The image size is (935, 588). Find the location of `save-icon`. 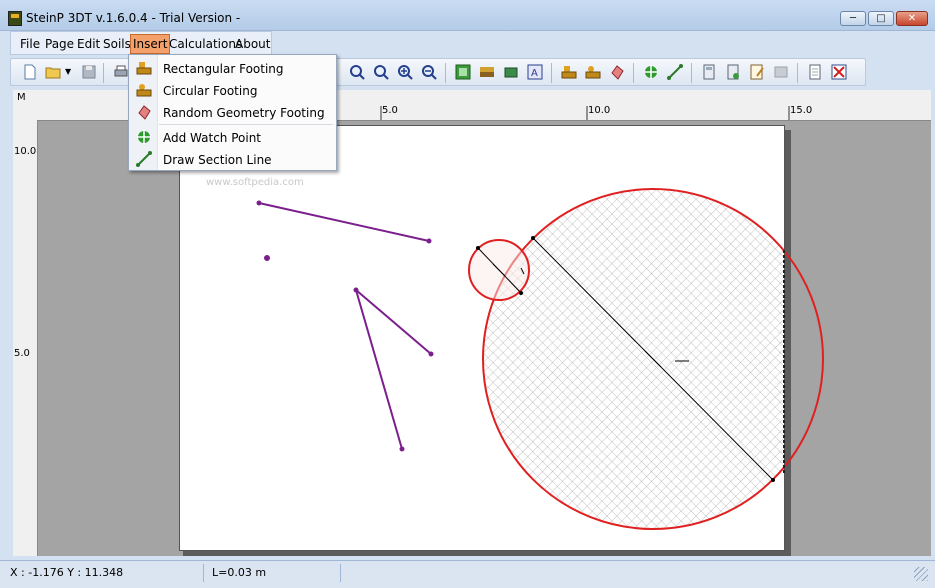

save-icon is located at coordinates (89, 72).